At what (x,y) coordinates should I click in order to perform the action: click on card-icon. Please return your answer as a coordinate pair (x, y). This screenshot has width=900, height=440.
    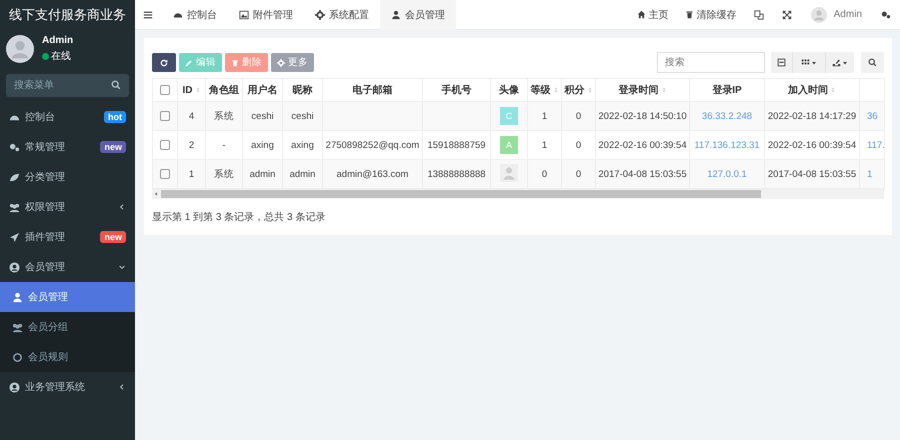
    Looking at the image, I should click on (781, 62).